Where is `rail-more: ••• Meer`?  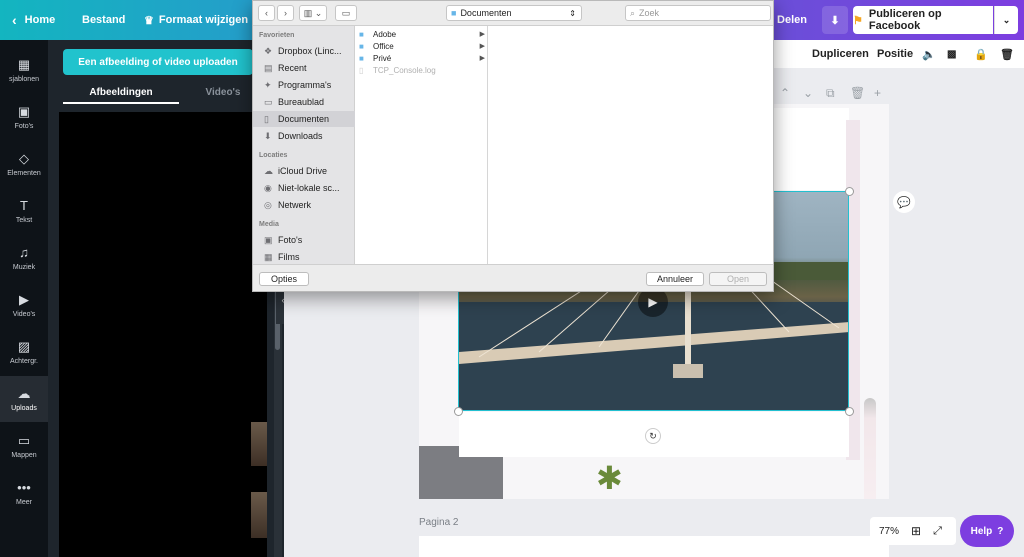
rail-more: ••• Meer is located at coordinates (24, 493).